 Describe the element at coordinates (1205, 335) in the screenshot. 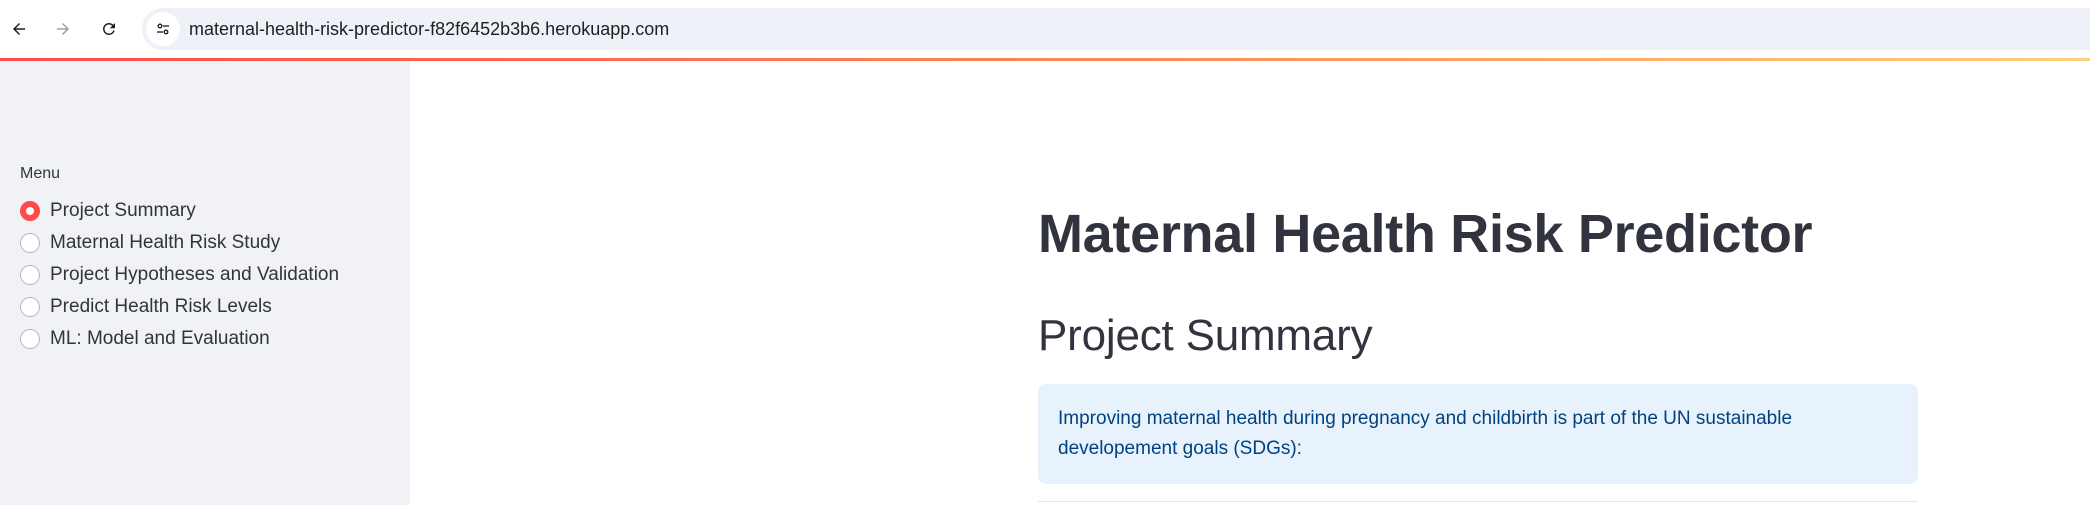

I see `section-title: Project Summary` at that location.